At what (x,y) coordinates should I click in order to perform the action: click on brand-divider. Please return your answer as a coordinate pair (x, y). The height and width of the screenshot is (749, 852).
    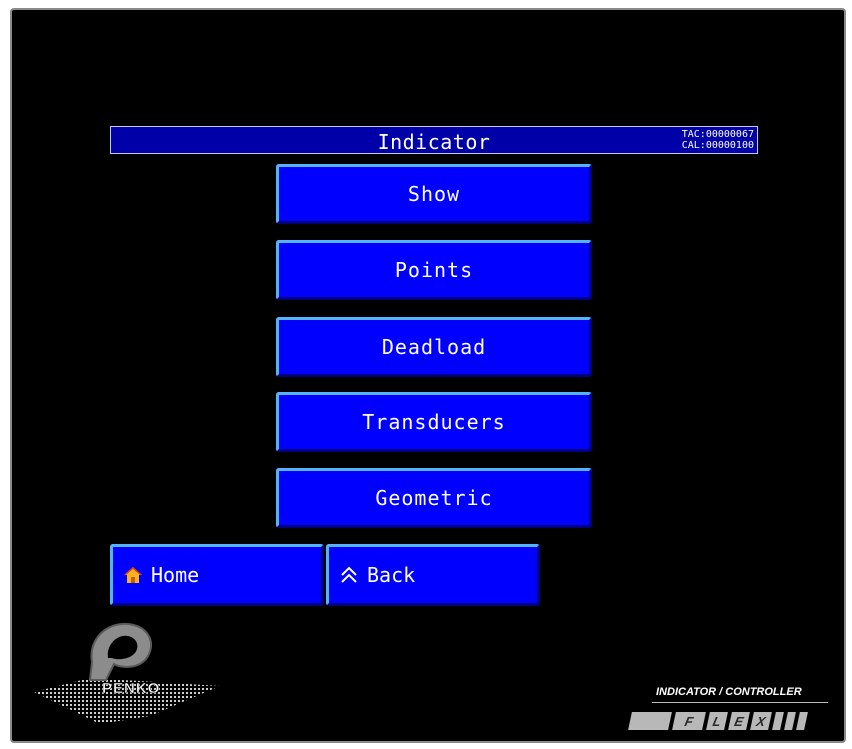
    Looking at the image, I should click on (740, 702).